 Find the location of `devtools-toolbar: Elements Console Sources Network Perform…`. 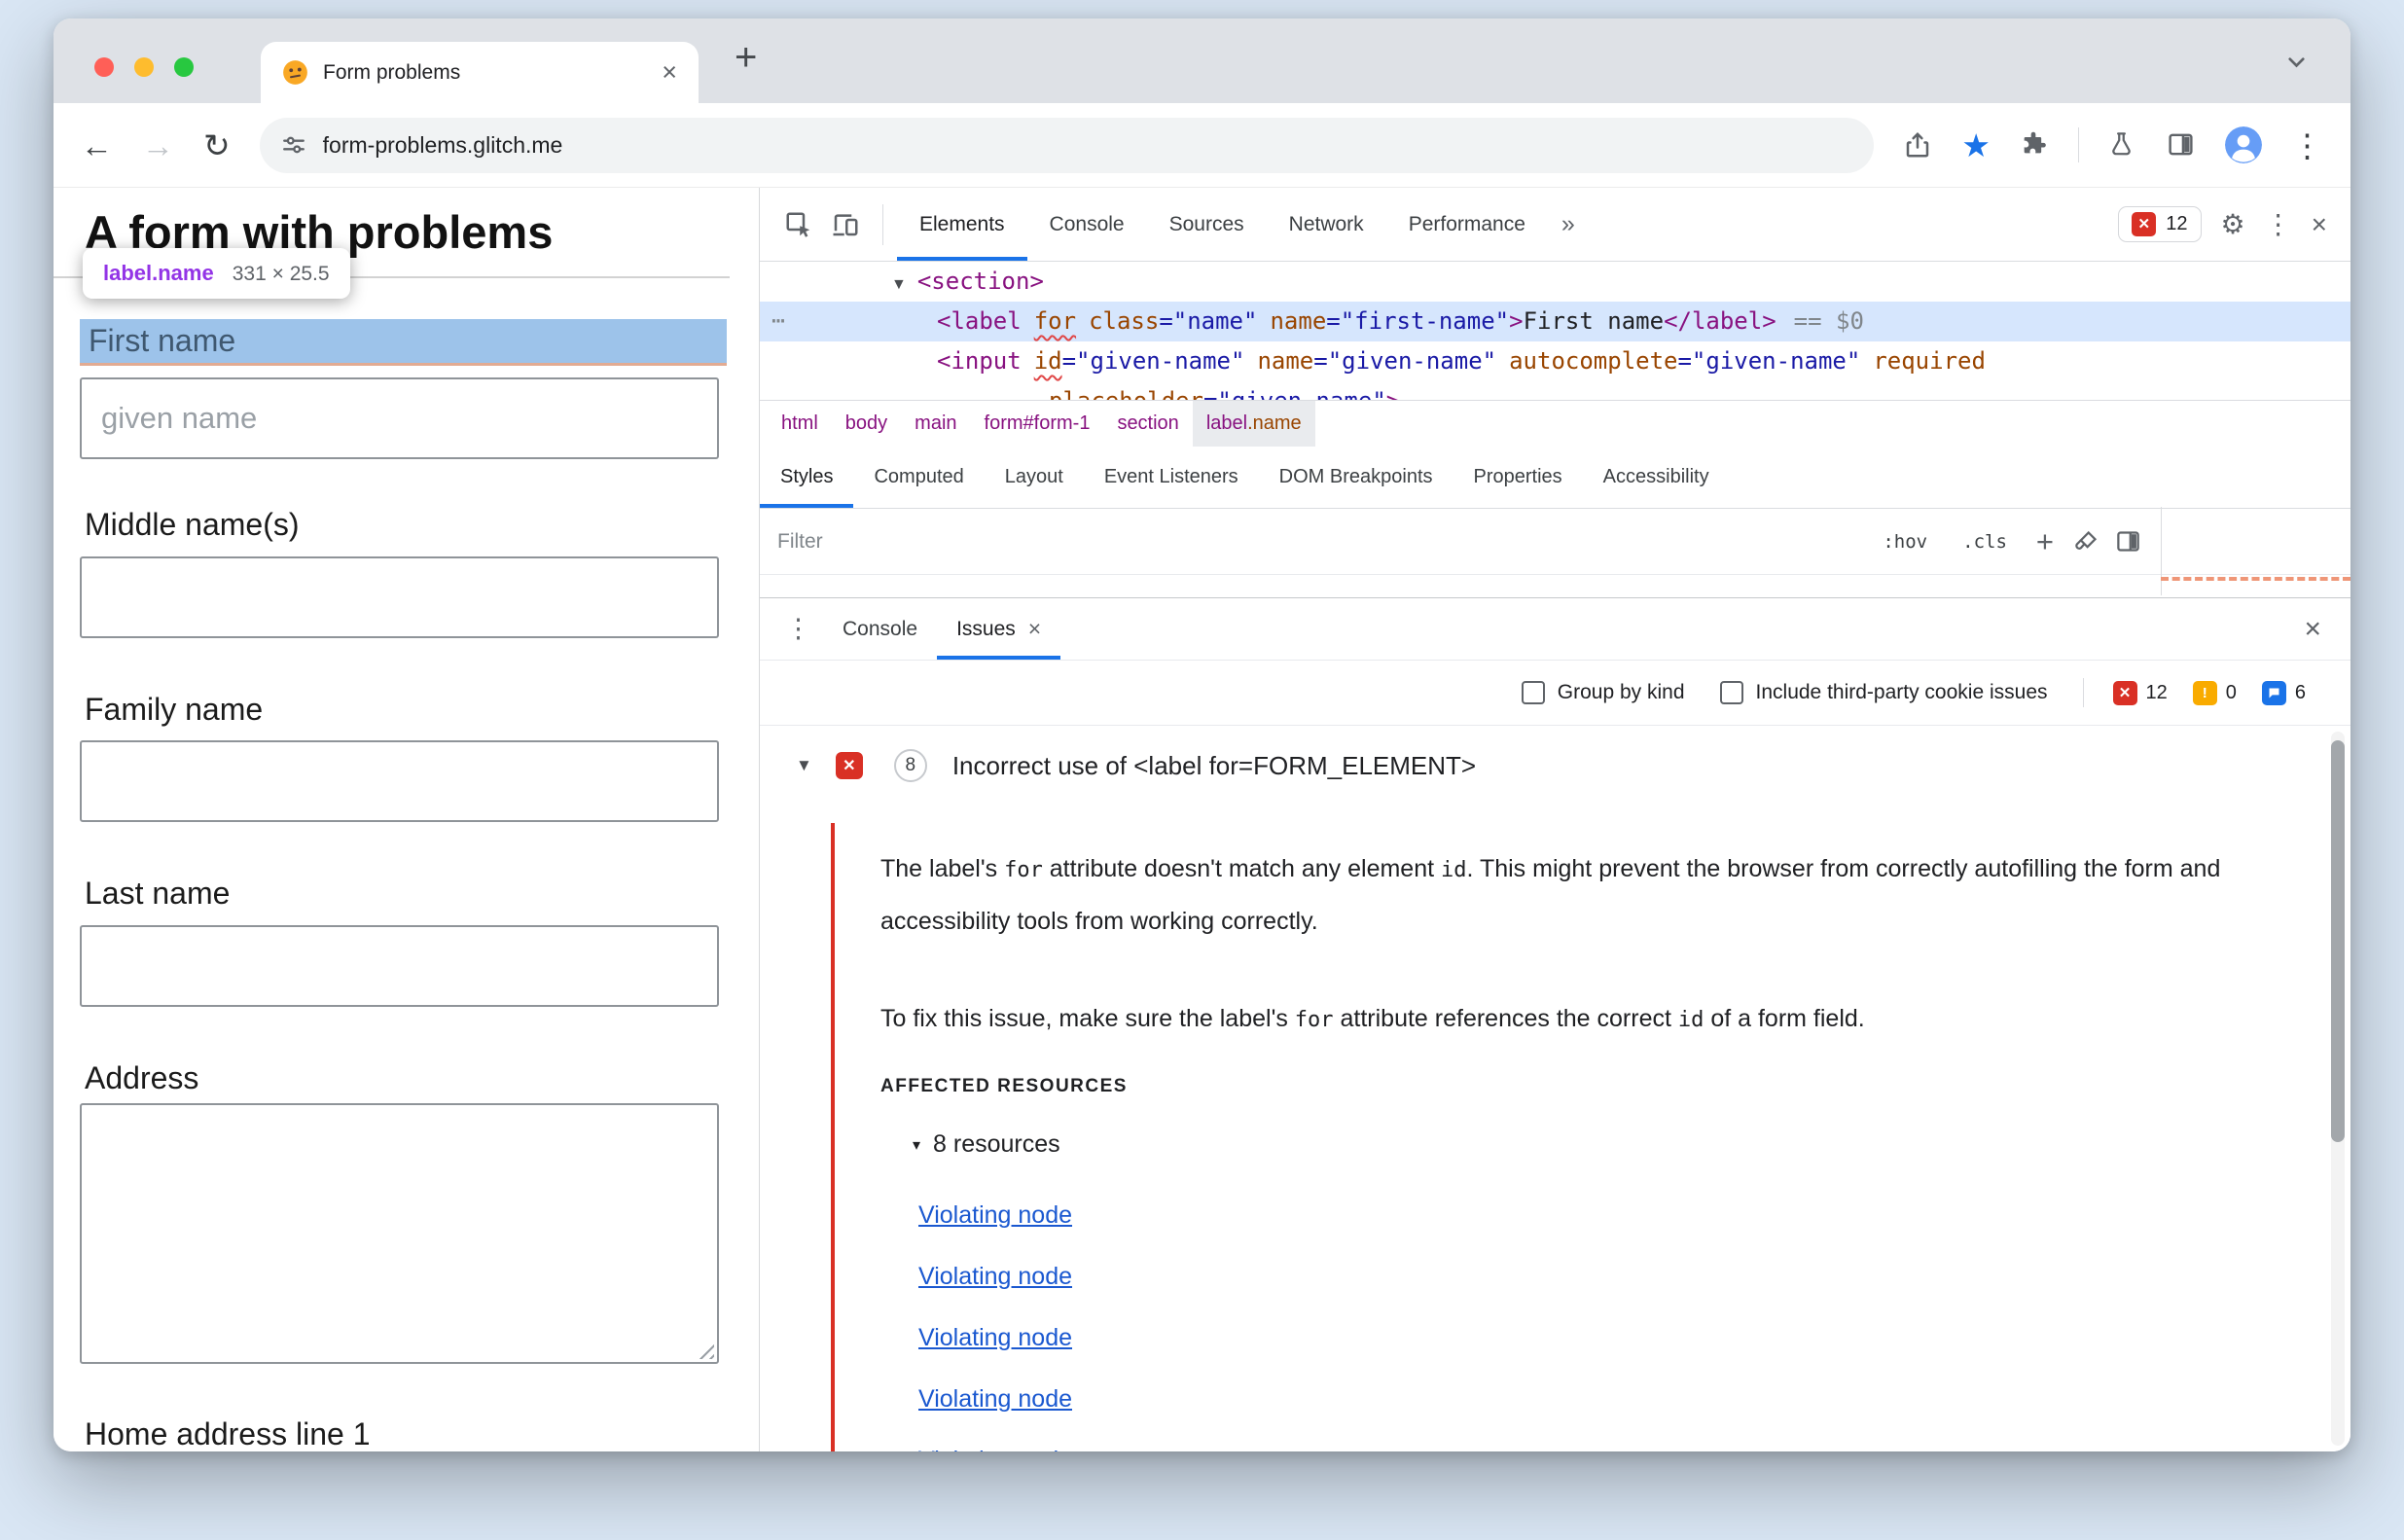

devtools-toolbar: Elements Console Sources Network Perform… is located at coordinates (1555, 225).